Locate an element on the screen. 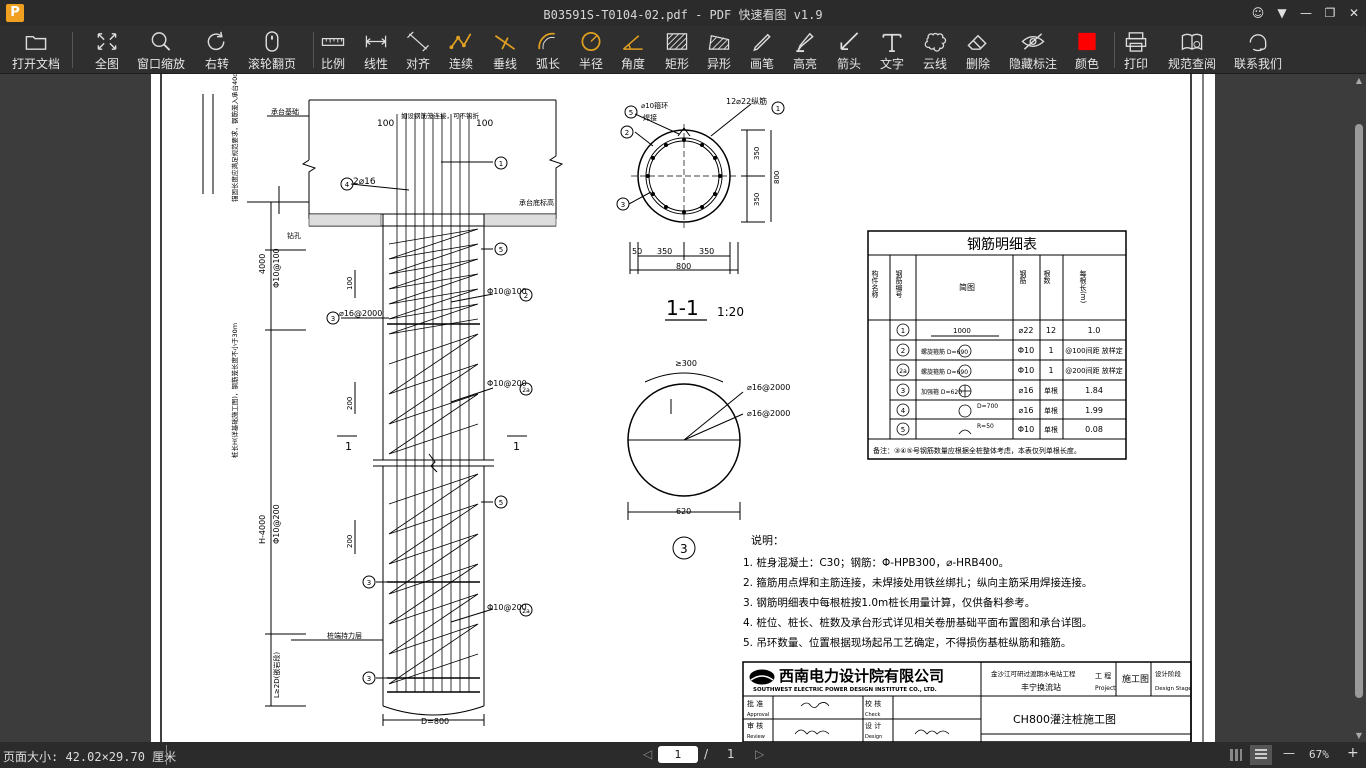  note-1: 1. 桩身混凝土：C30；钢筋：Φ-HPB300，⌀-HRB400。 is located at coordinates (876, 562).